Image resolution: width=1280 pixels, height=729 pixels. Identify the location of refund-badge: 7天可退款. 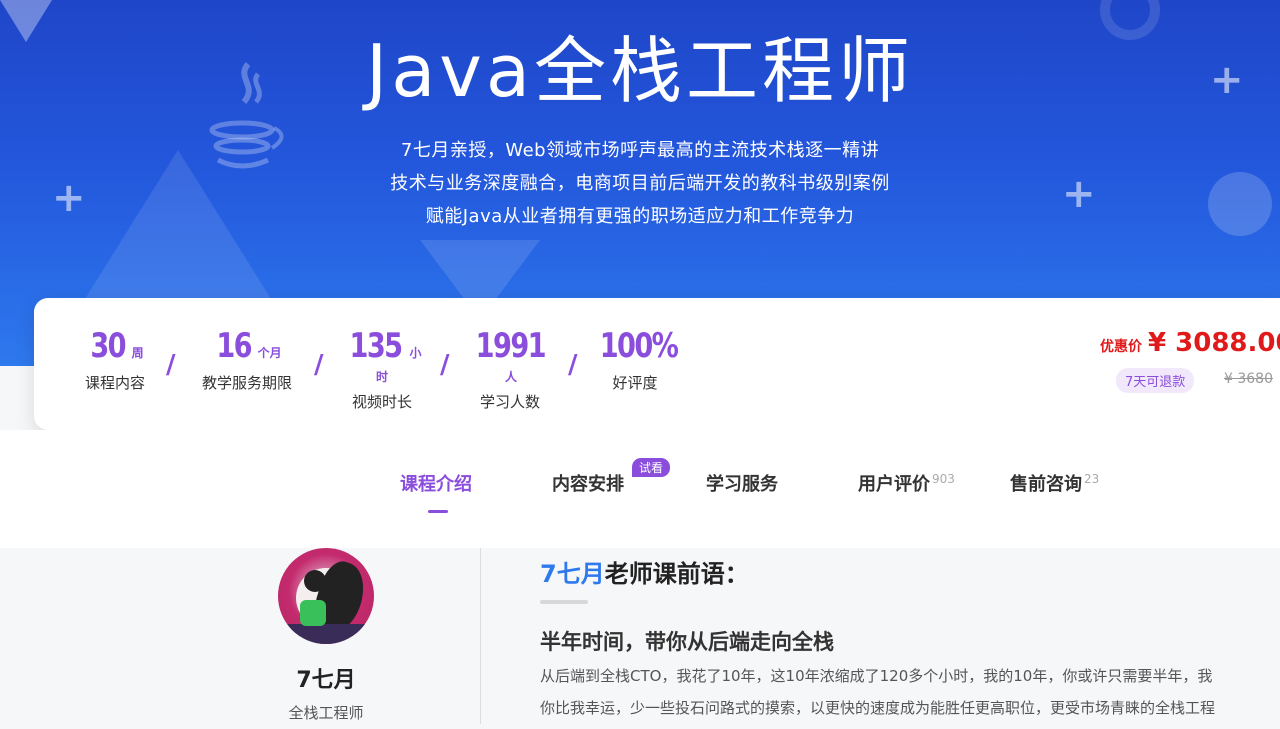
(1155, 380).